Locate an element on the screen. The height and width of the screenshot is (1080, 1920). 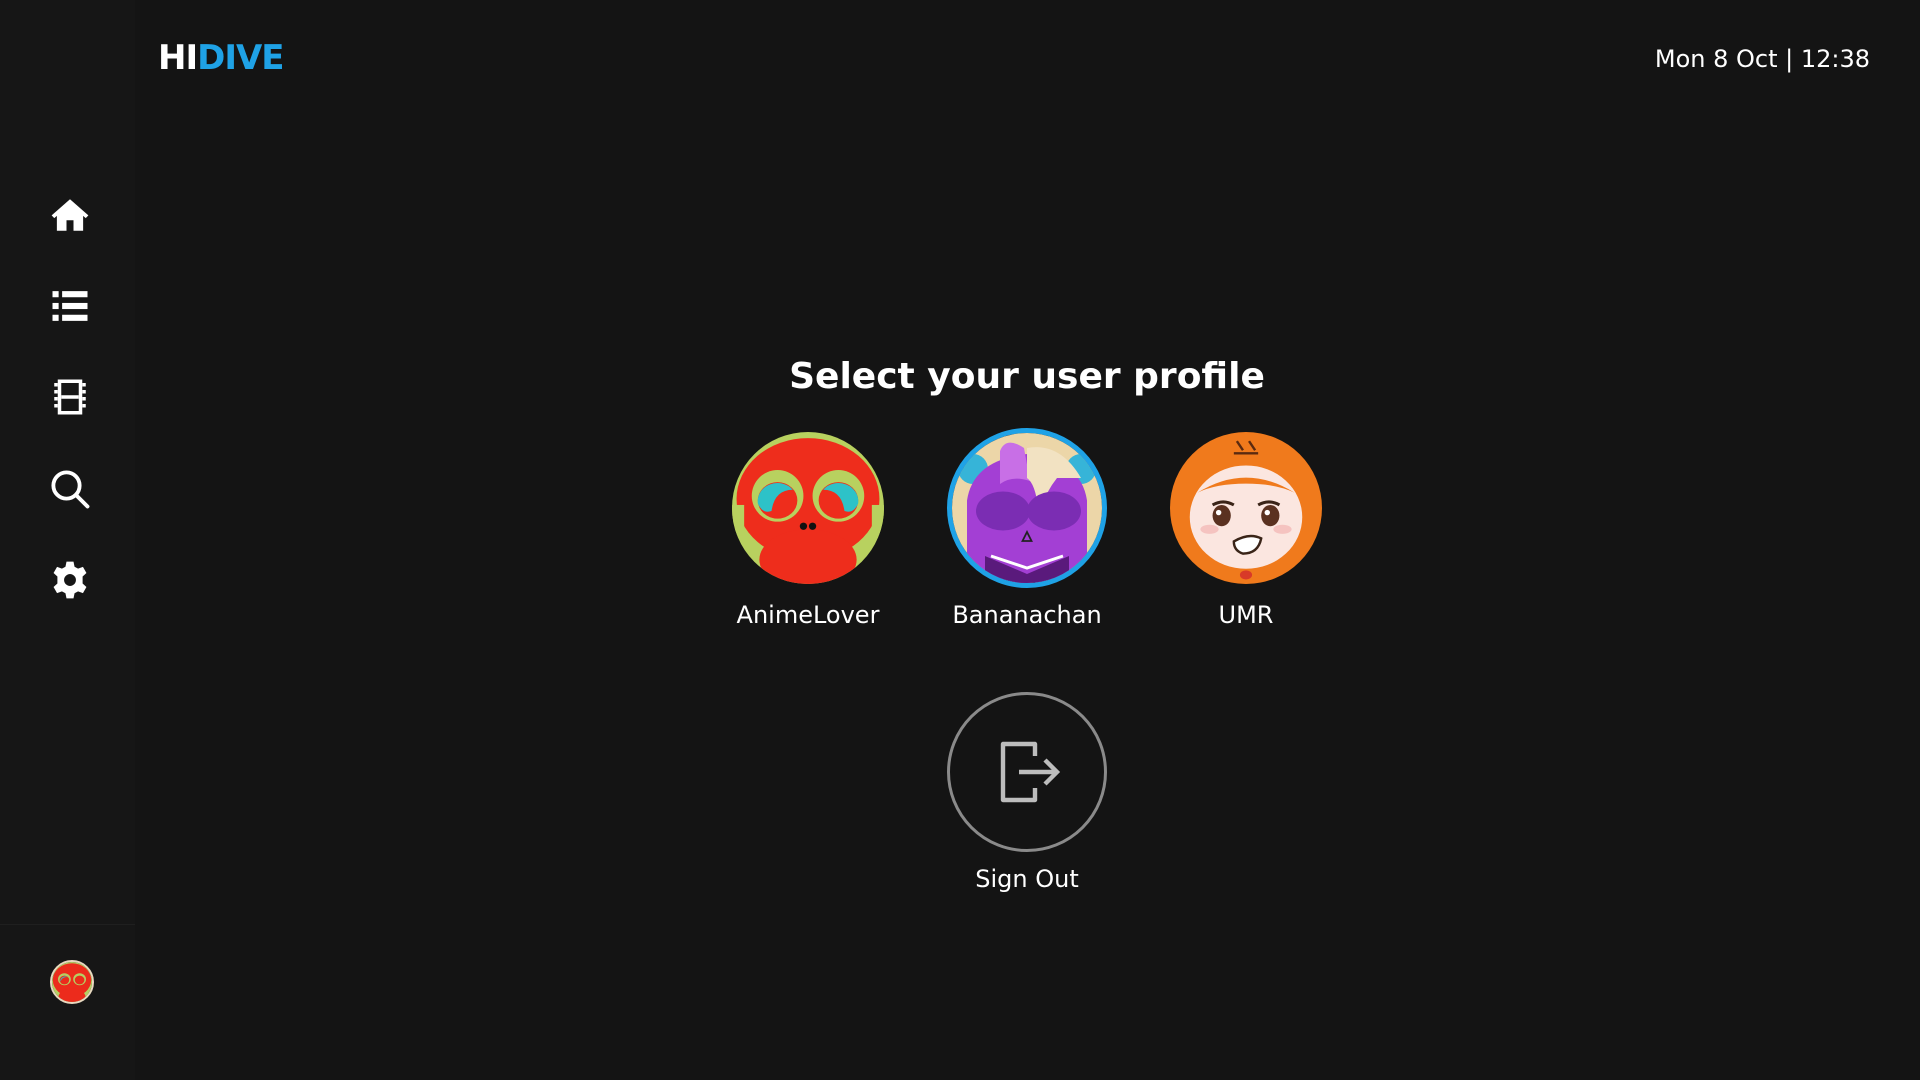
logo-hi-text: HI is located at coordinates (178, 58).